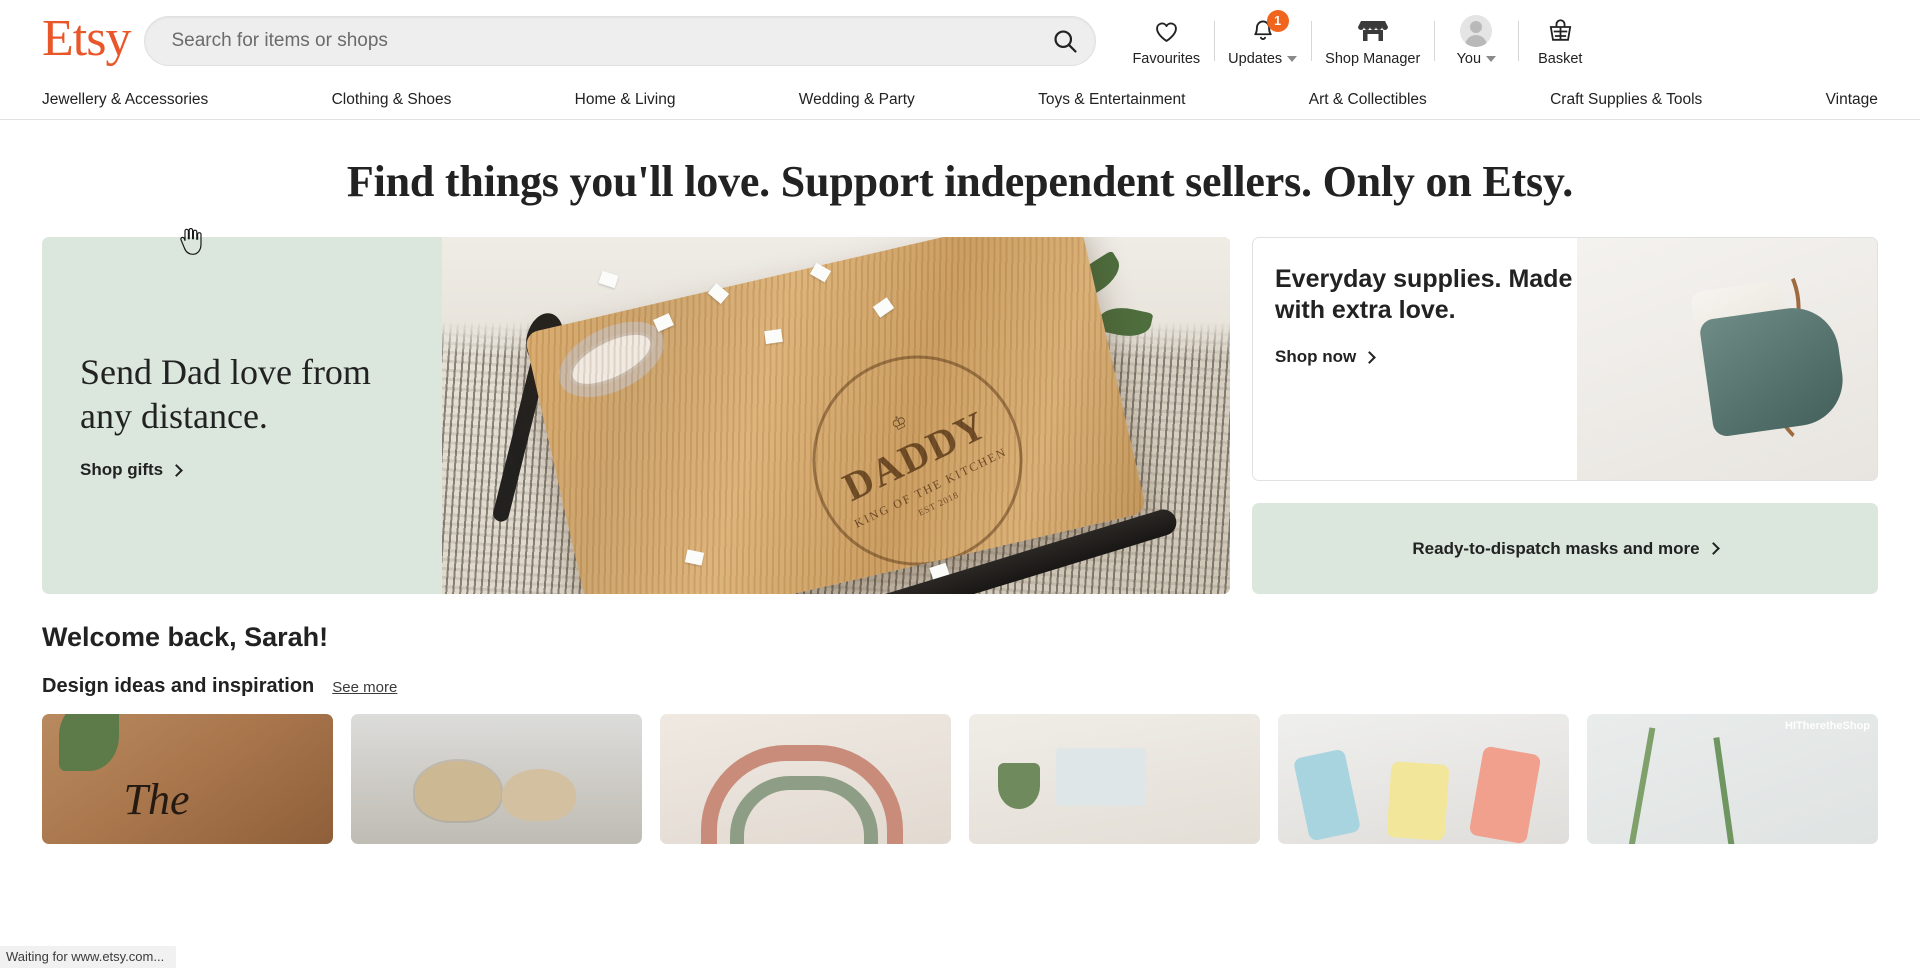 The image size is (1920, 968). Describe the element at coordinates (392, 101) in the screenshot. I see `nav-item-clothing: Clothing & Shoes` at that location.